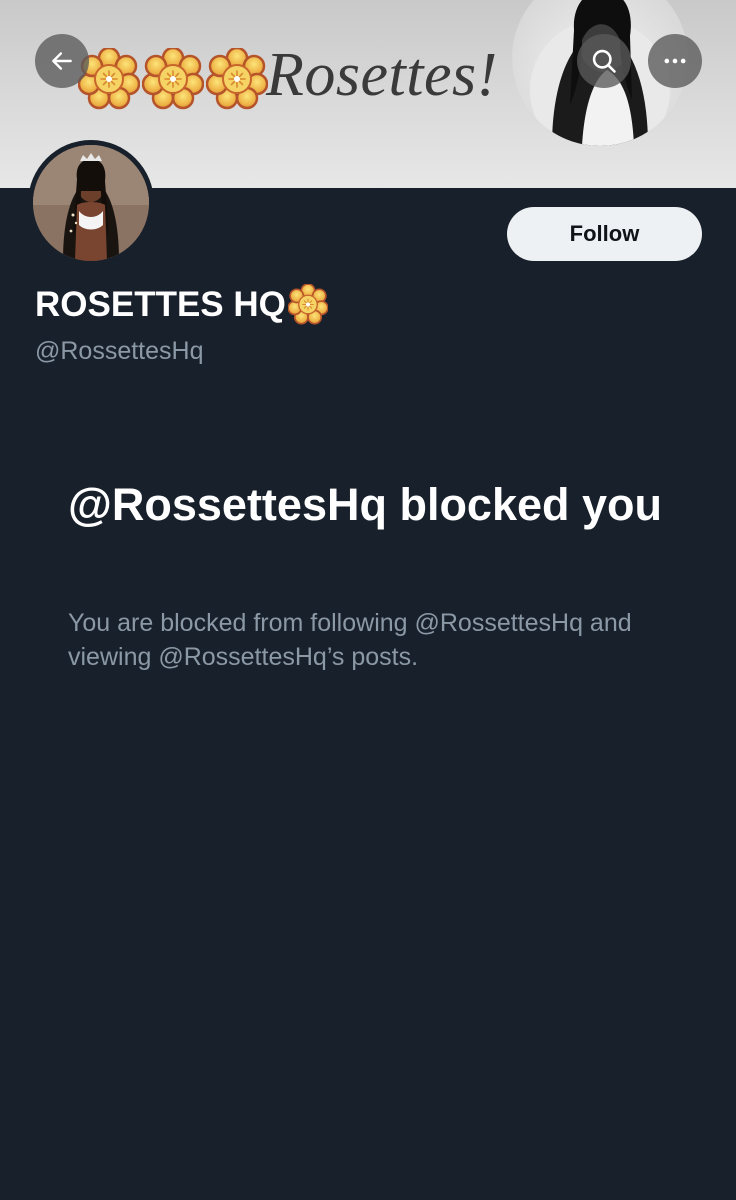  I want to click on display-name-text: ROSETTES HQ, so click(160, 304).